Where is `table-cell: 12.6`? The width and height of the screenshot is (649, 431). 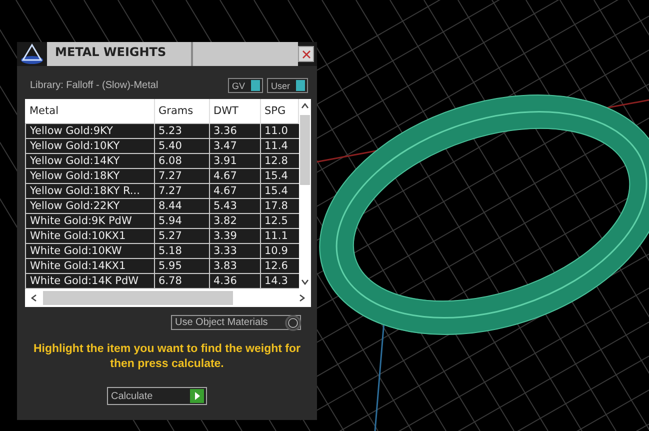 table-cell: 12.6 is located at coordinates (279, 266).